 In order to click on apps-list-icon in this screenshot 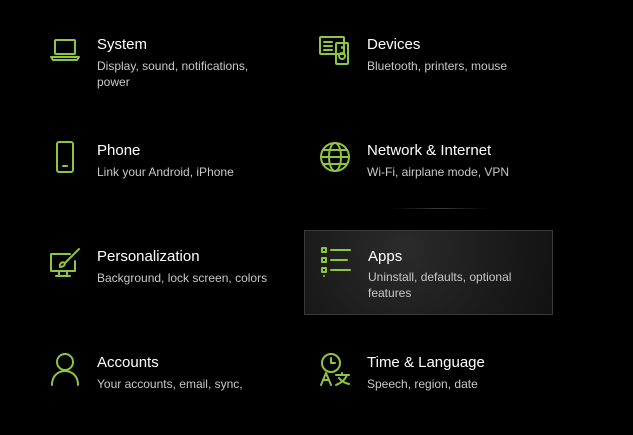, I will do `click(336, 262)`.